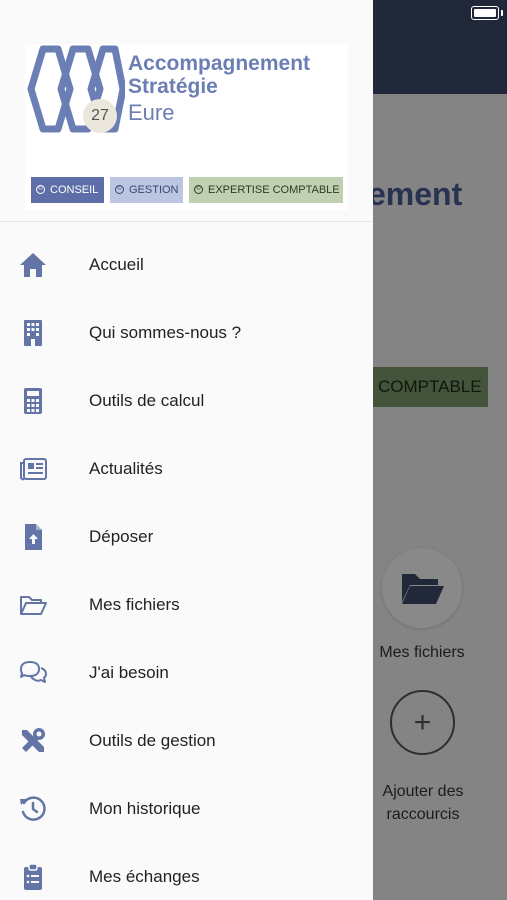  I want to click on menu-label: Mes fichiers, so click(134, 604).